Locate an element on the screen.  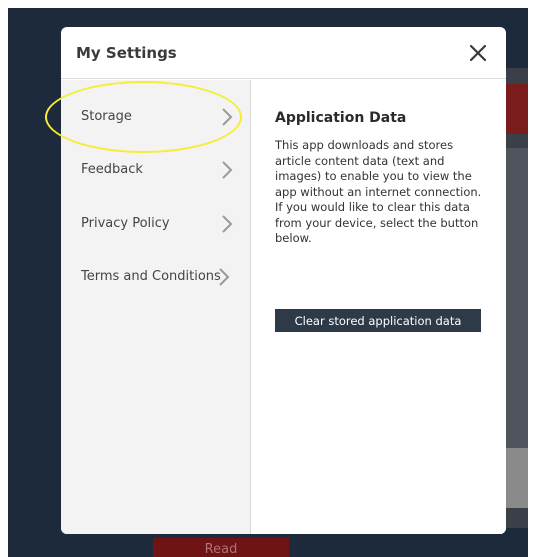
modal-header: My Settings is located at coordinates (283, 53).